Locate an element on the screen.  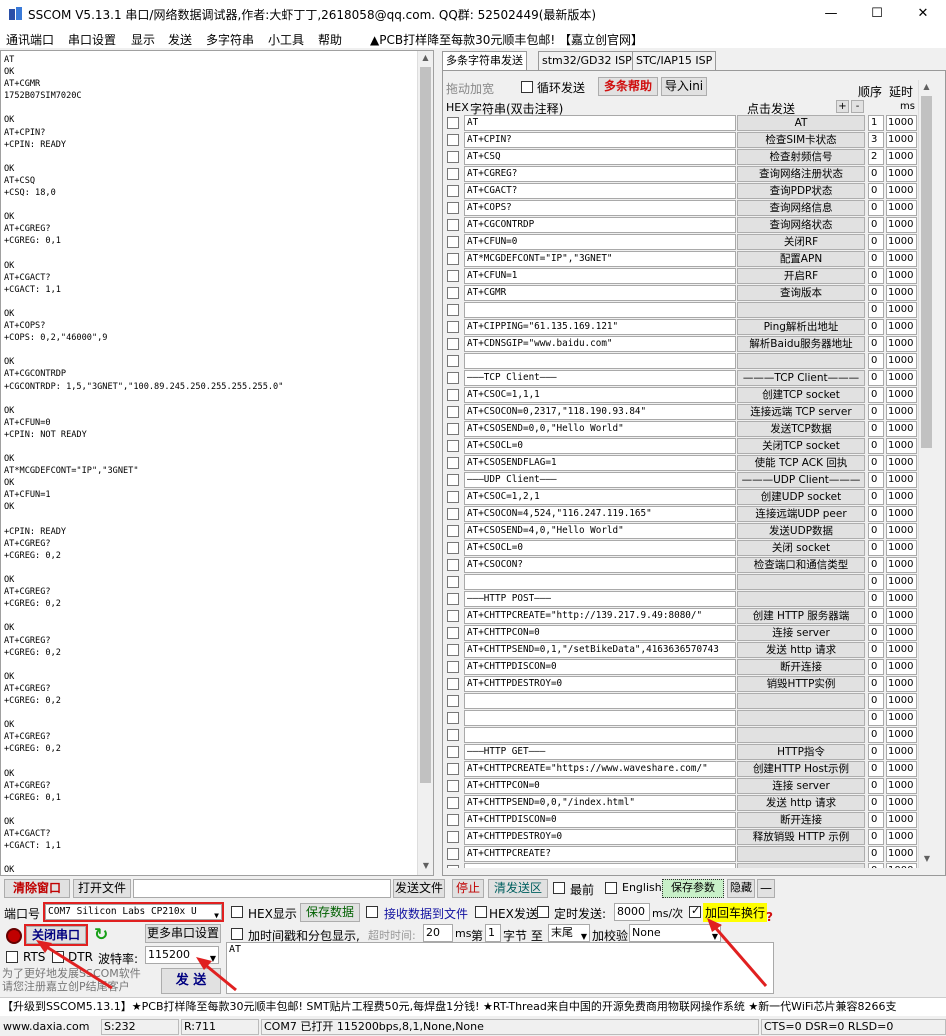
sent-count: S:232 is located at coordinates (140, 1027).